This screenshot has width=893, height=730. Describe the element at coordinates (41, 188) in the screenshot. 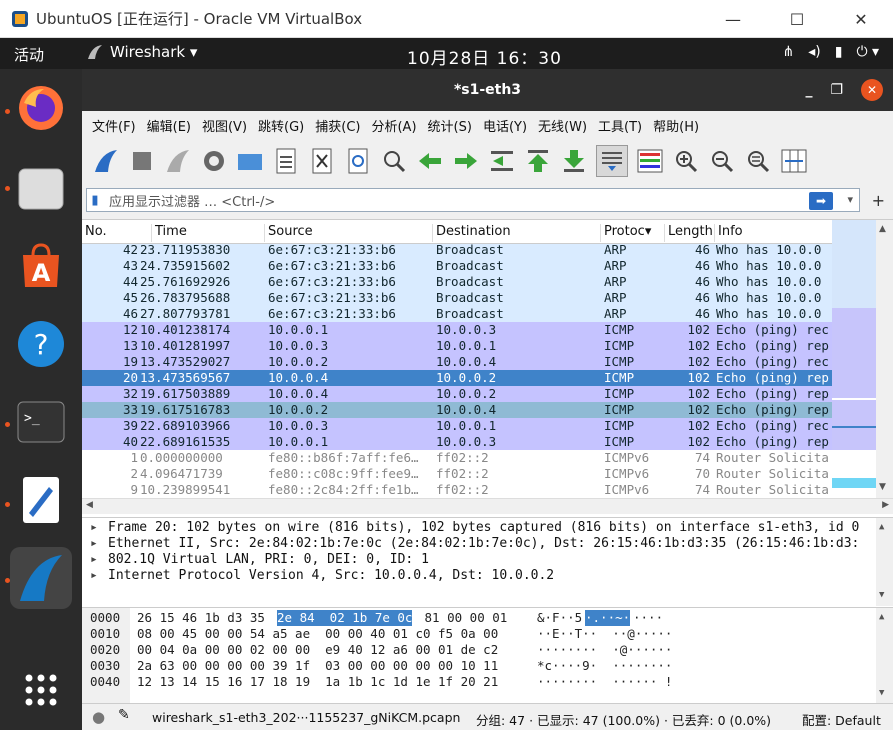

I see `files-icon` at that location.